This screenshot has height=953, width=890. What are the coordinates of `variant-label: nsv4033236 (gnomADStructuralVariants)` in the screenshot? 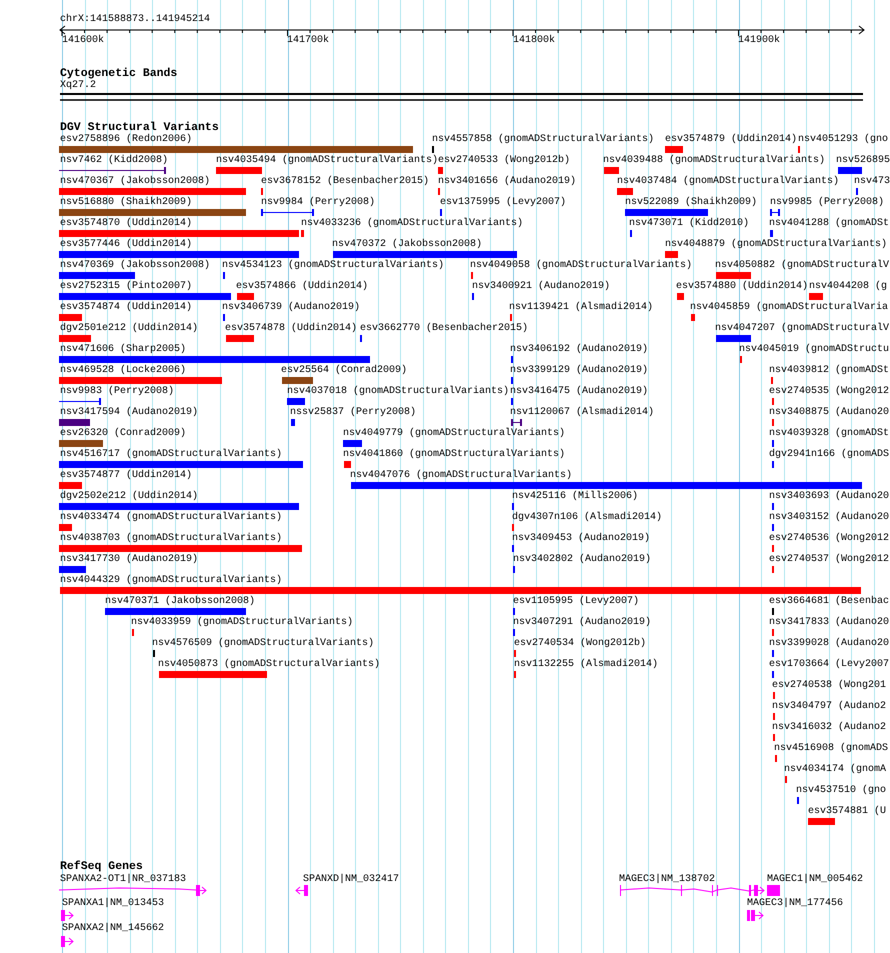 It's located at (412, 224).